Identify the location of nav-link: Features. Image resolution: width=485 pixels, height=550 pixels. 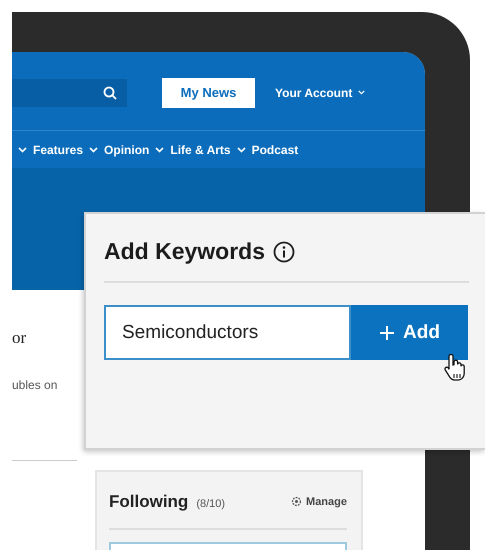
(58, 149).